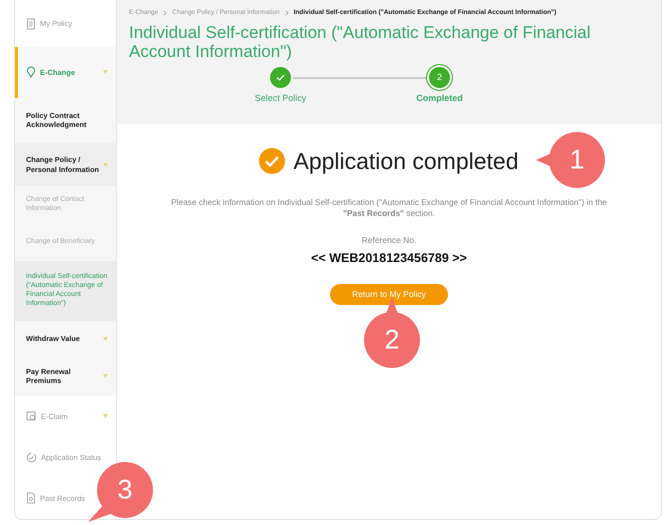 This screenshot has width=669, height=525. Describe the element at coordinates (360, 41) in the screenshot. I see `page-title: Individual Self-certification ("Automatic Exchange of Financial Account Information")` at that location.